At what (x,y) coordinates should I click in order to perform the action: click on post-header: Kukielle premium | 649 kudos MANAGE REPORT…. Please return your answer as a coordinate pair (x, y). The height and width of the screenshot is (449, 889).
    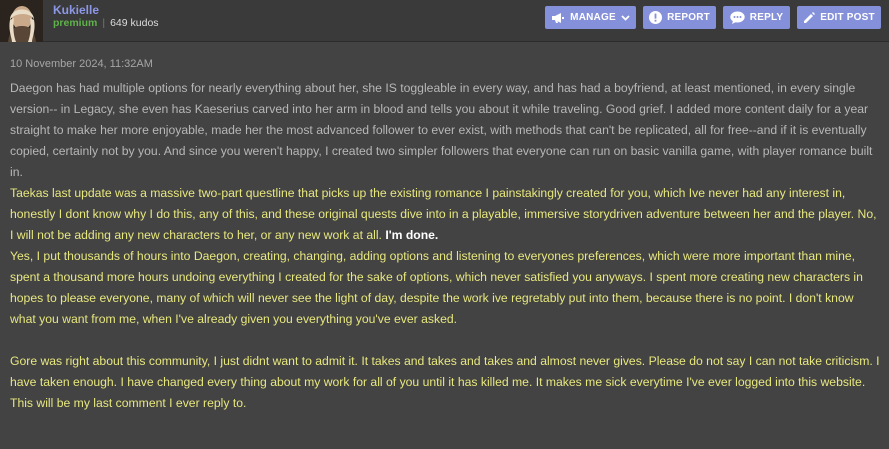
    Looking at the image, I should click on (444, 21).